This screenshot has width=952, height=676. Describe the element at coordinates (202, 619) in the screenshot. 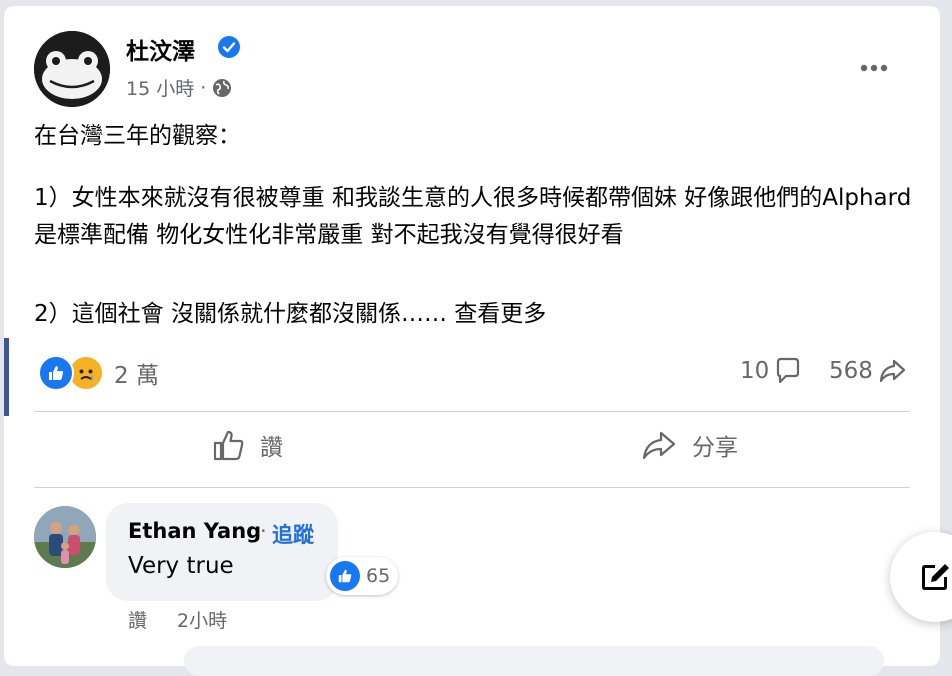

I see `comment-time: 2小時` at that location.